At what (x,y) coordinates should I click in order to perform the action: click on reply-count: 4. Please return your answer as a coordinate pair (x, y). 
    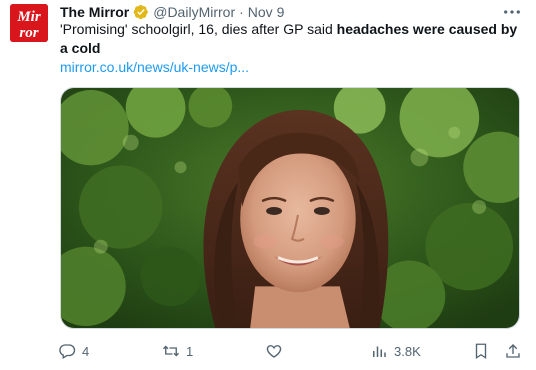
    Looking at the image, I should click on (86, 351).